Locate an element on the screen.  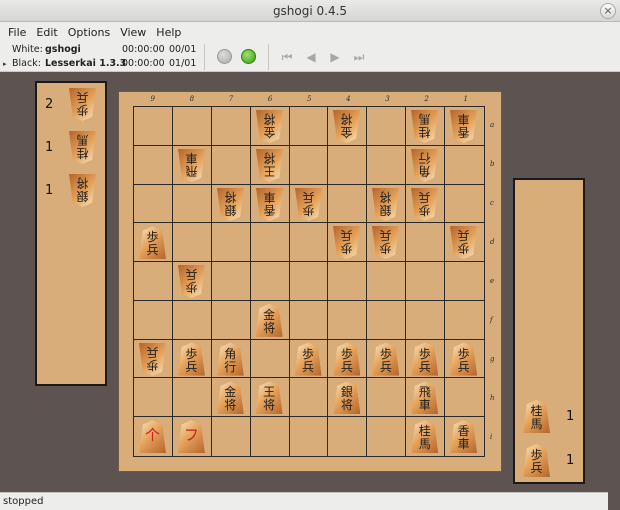
next-move-icon: ▶ is located at coordinates (335, 57).